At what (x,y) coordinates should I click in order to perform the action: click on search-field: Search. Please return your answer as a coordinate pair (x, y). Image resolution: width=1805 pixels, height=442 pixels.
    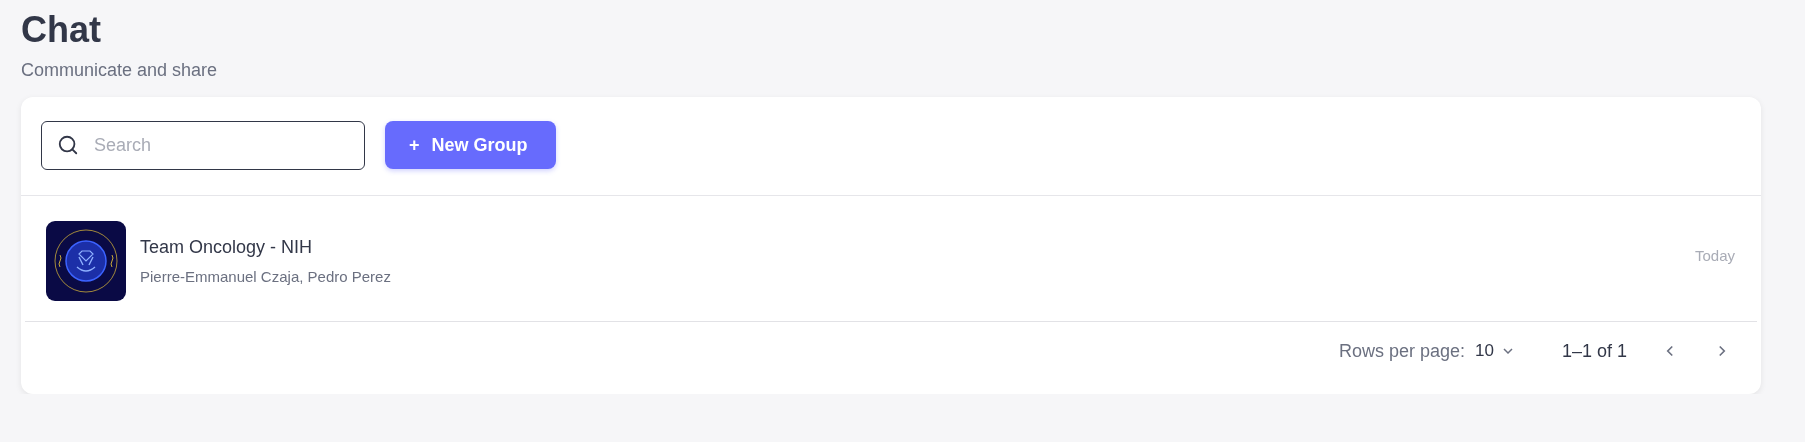
    Looking at the image, I should click on (203, 145).